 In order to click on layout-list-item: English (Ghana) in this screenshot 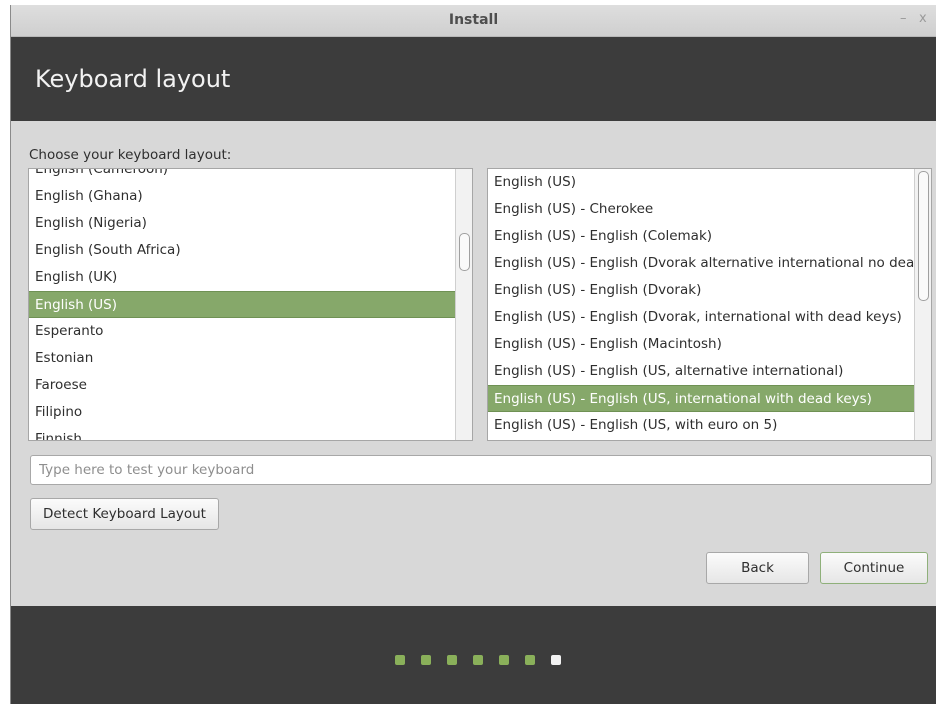, I will do `click(242, 196)`.